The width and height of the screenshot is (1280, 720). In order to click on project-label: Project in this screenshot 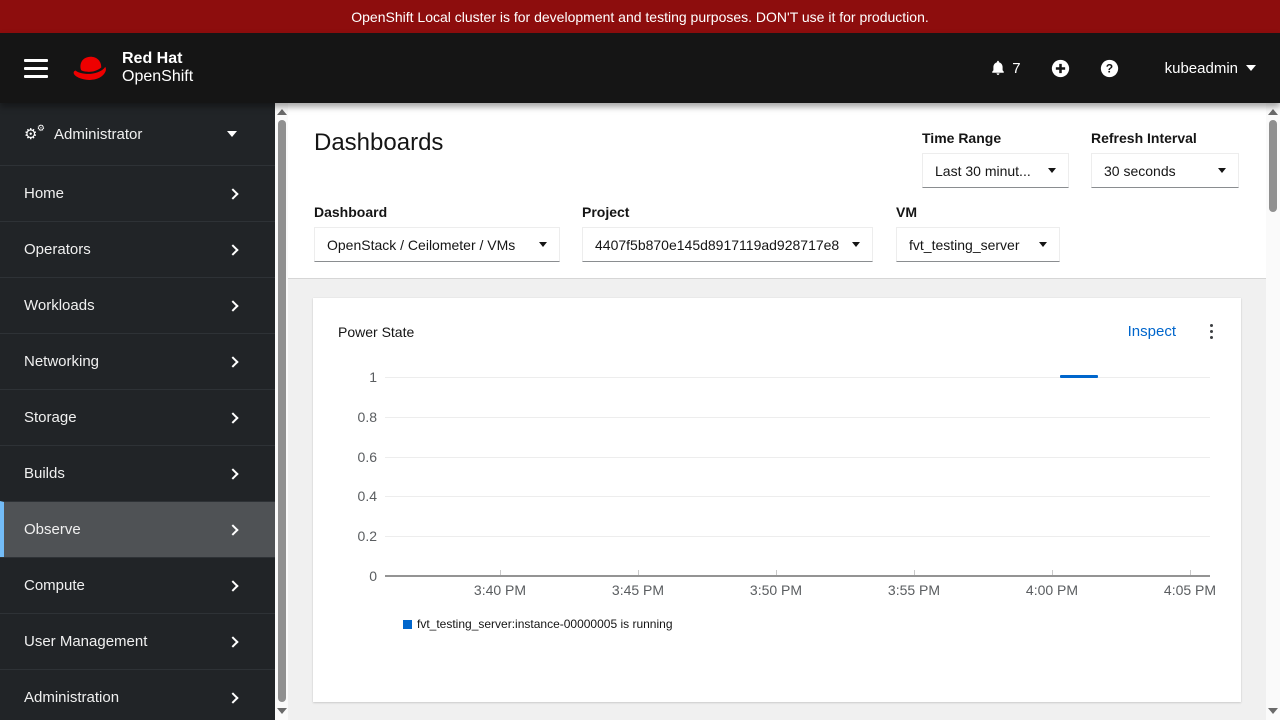, I will do `click(606, 212)`.